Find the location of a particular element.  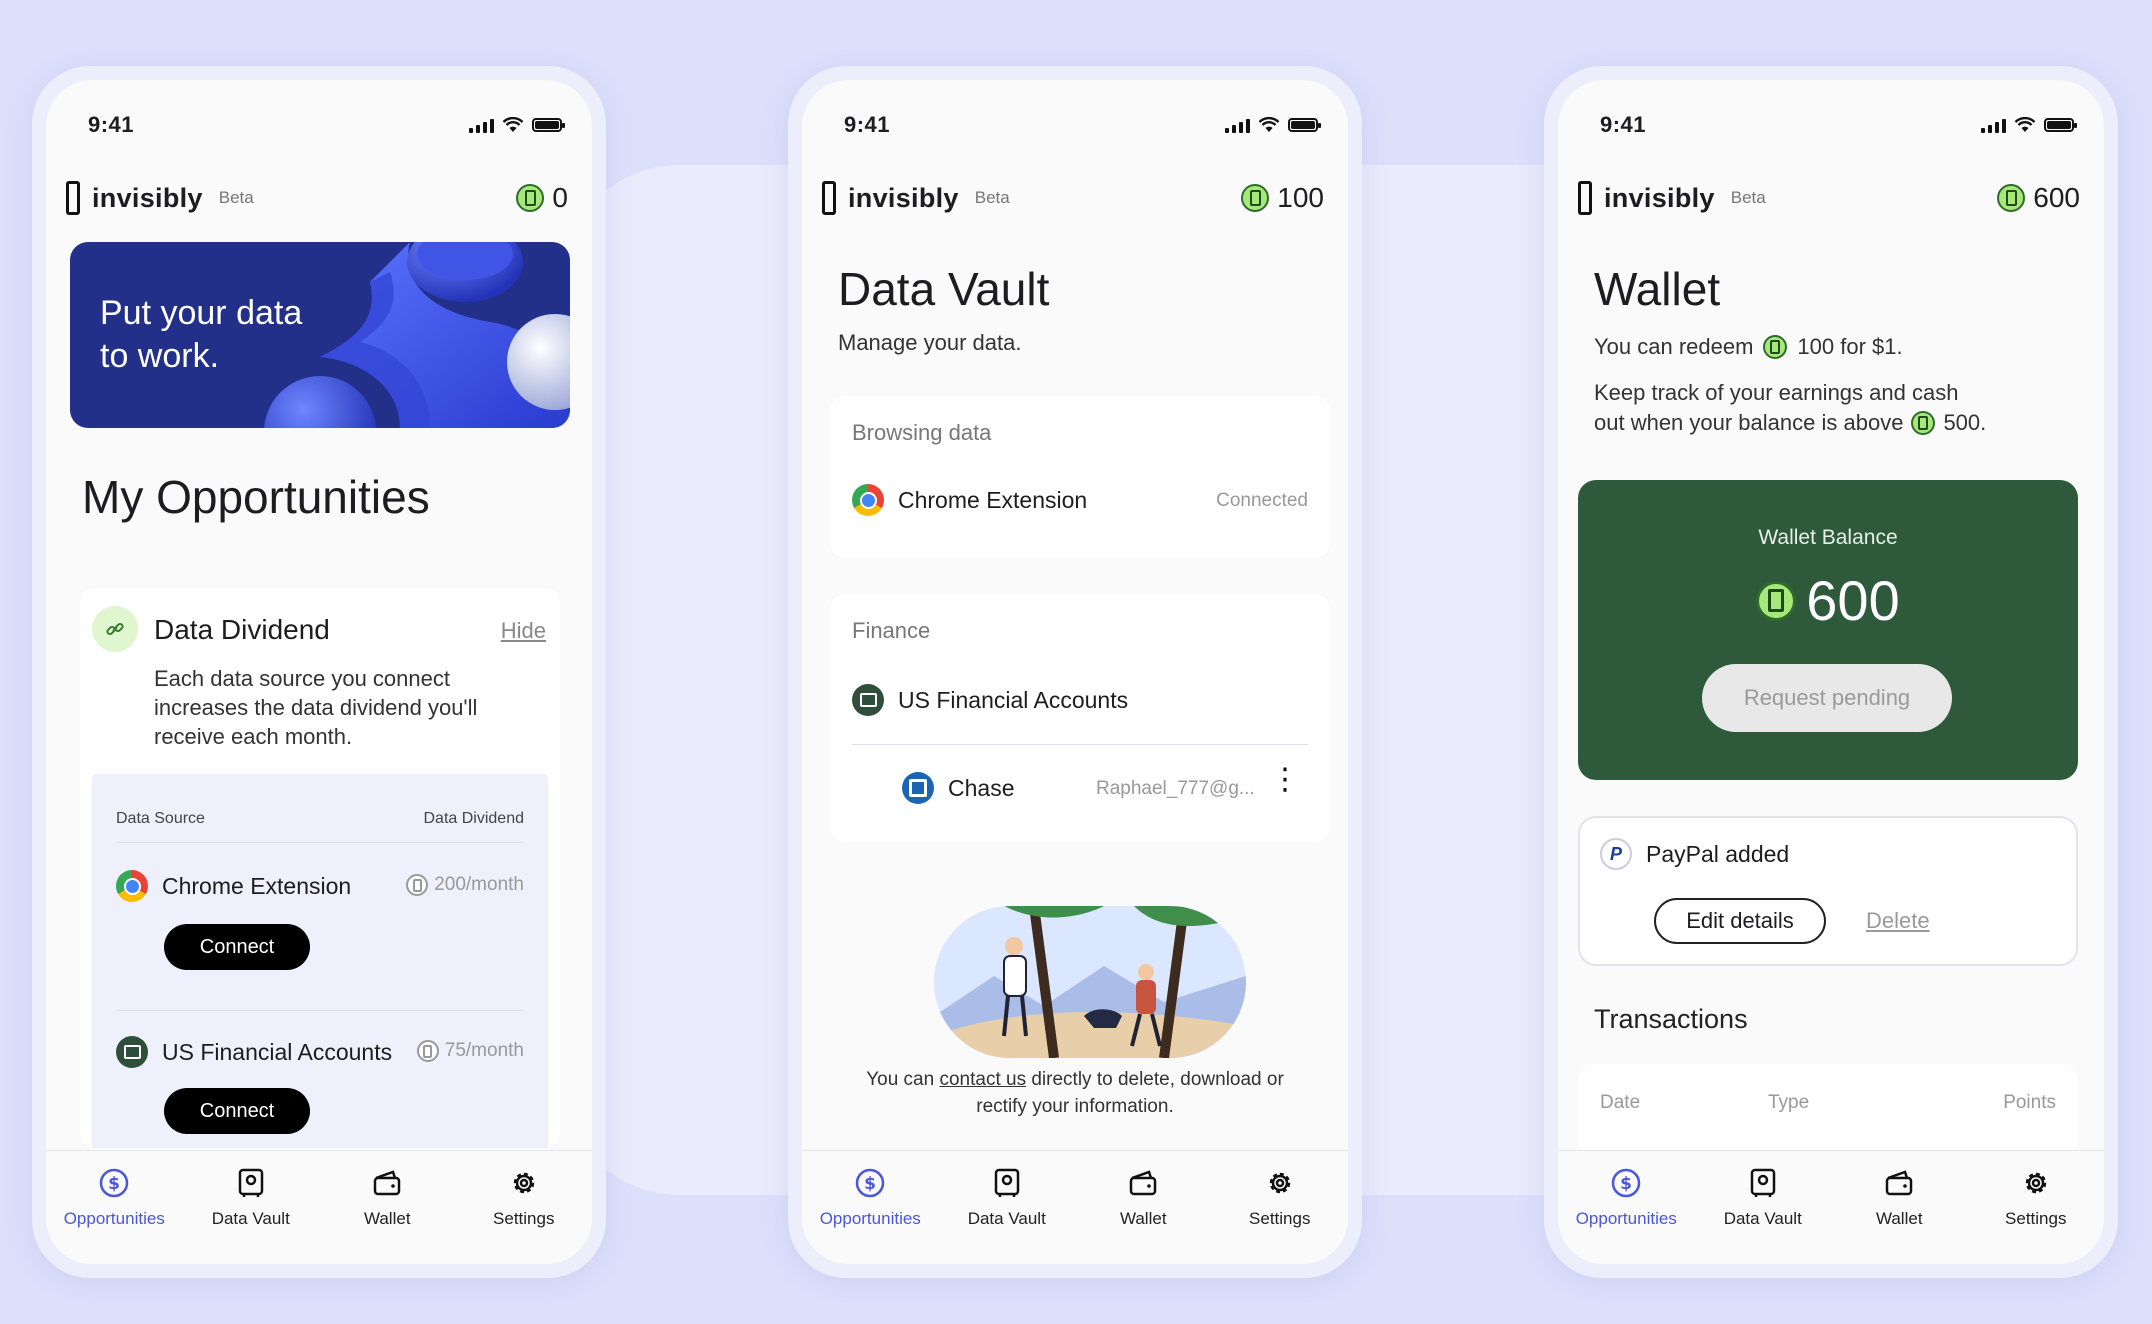

connect-chrome-button: Connect is located at coordinates (237, 947).